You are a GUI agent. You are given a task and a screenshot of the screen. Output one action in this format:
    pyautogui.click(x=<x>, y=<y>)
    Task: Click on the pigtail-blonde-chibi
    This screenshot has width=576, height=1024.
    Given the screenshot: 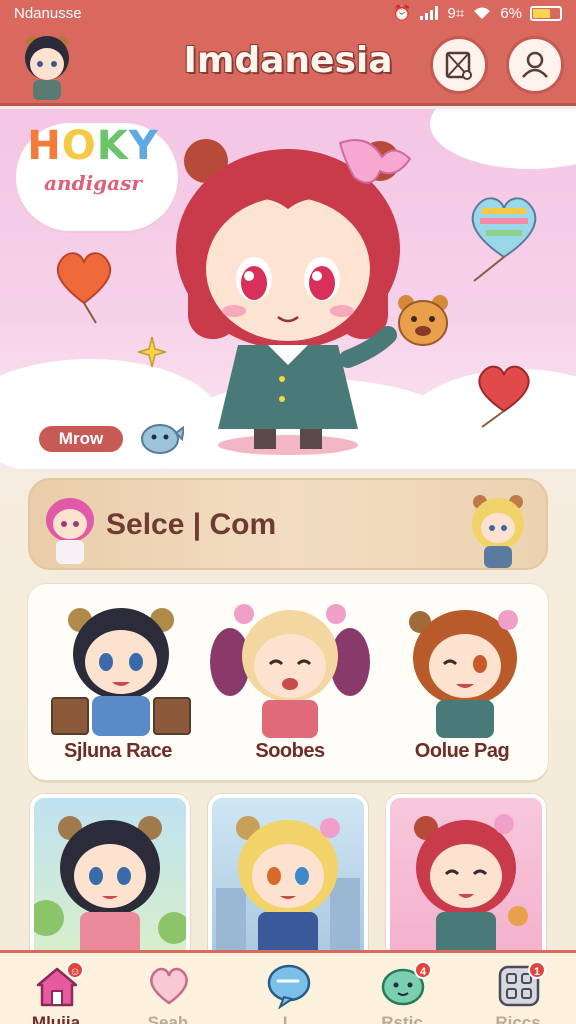 What is the action you would take?
    pyautogui.click(x=290, y=671)
    